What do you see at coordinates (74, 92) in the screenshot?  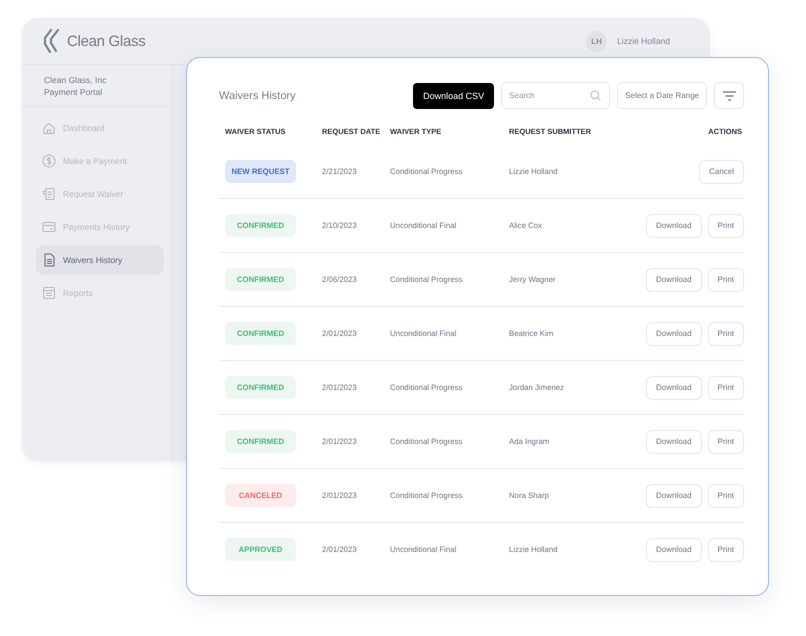 I see `portal-name: Payment Portal` at bounding box center [74, 92].